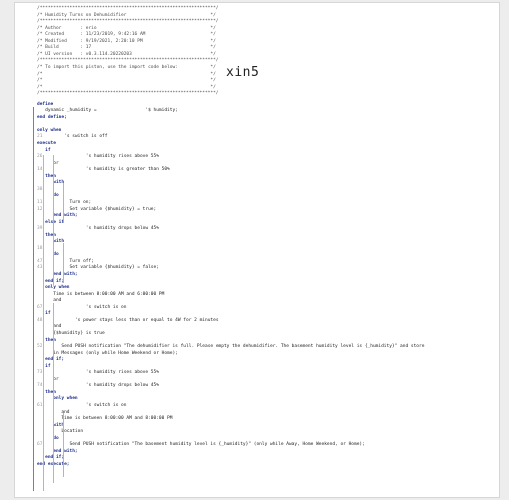 This screenshot has height=500, width=509. I want to click on header-comment-line: /* UI version : v0.3.114.20220203 */, so click(126, 54).